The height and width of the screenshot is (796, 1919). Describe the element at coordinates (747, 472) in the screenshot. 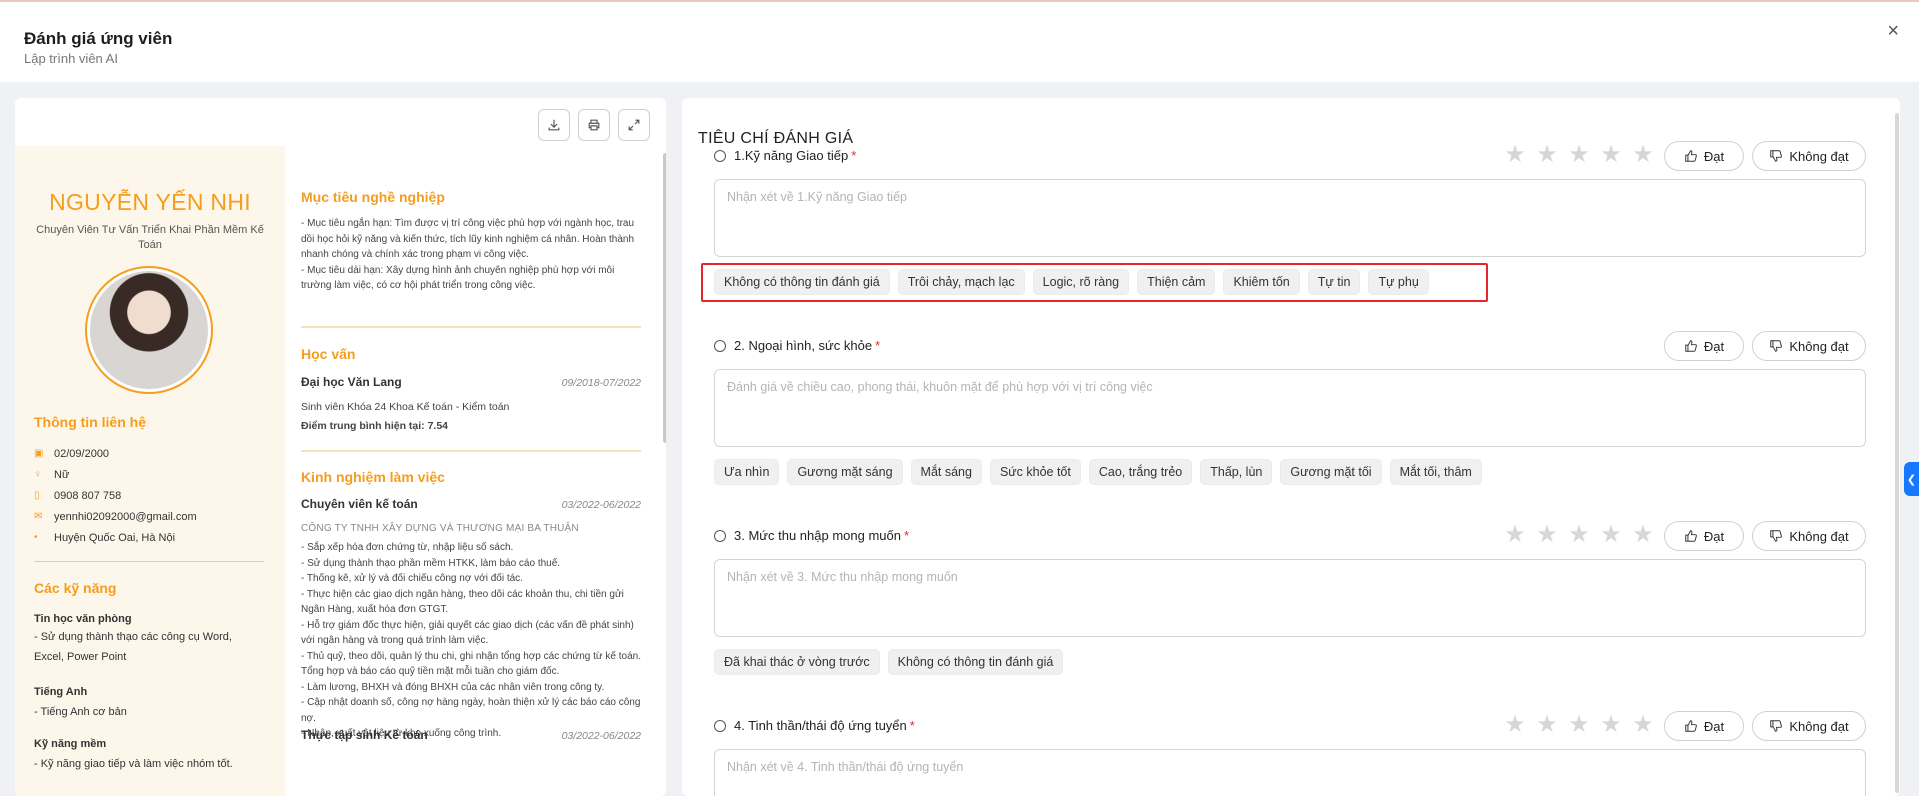

I see `tag-chip: Ưa nhìn` at that location.